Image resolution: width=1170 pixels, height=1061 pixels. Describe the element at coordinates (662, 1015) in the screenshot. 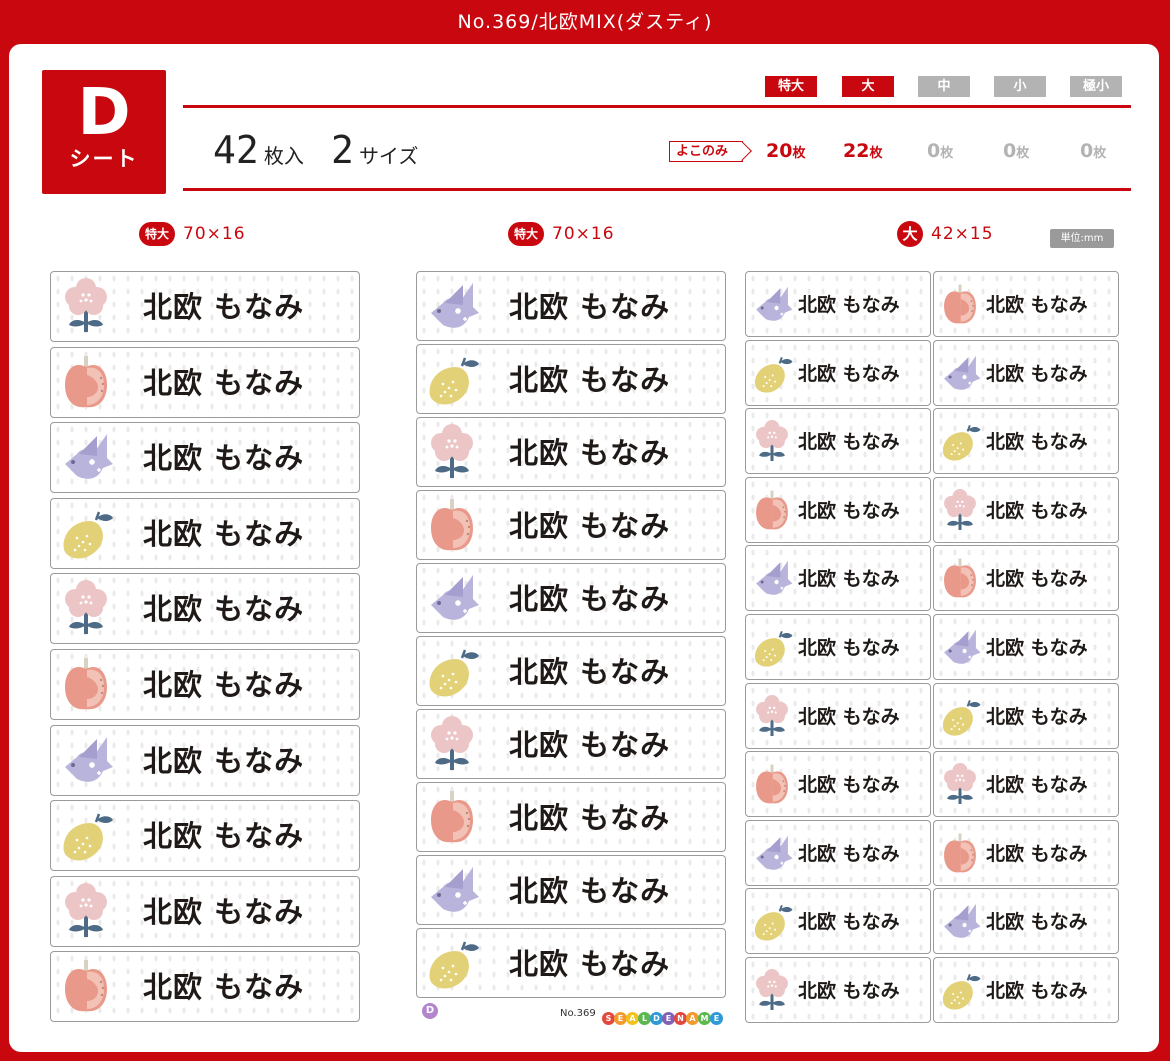

I see `brand-logo: SEALDENAME` at that location.